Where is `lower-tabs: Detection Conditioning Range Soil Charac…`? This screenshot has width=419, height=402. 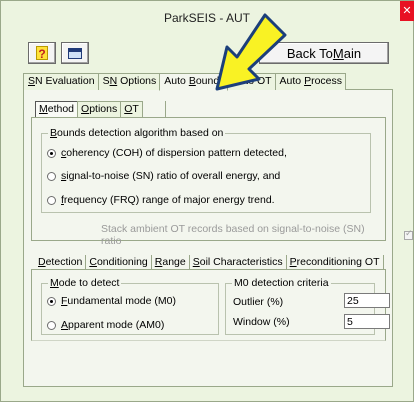
lower-tabs: Detection Conditioning Range Soil Charac… is located at coordinates (209, 262).